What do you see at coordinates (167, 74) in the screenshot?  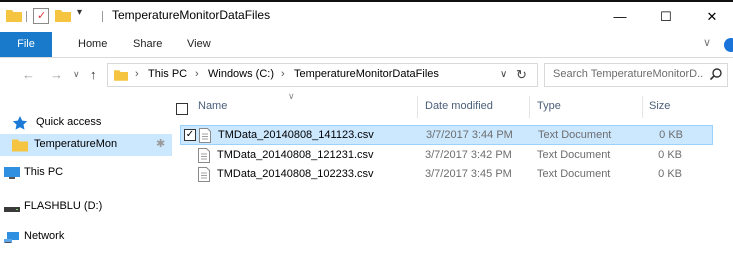 I see `breadcrumb-this-pc: This PC` at bounding box center [167, 74].